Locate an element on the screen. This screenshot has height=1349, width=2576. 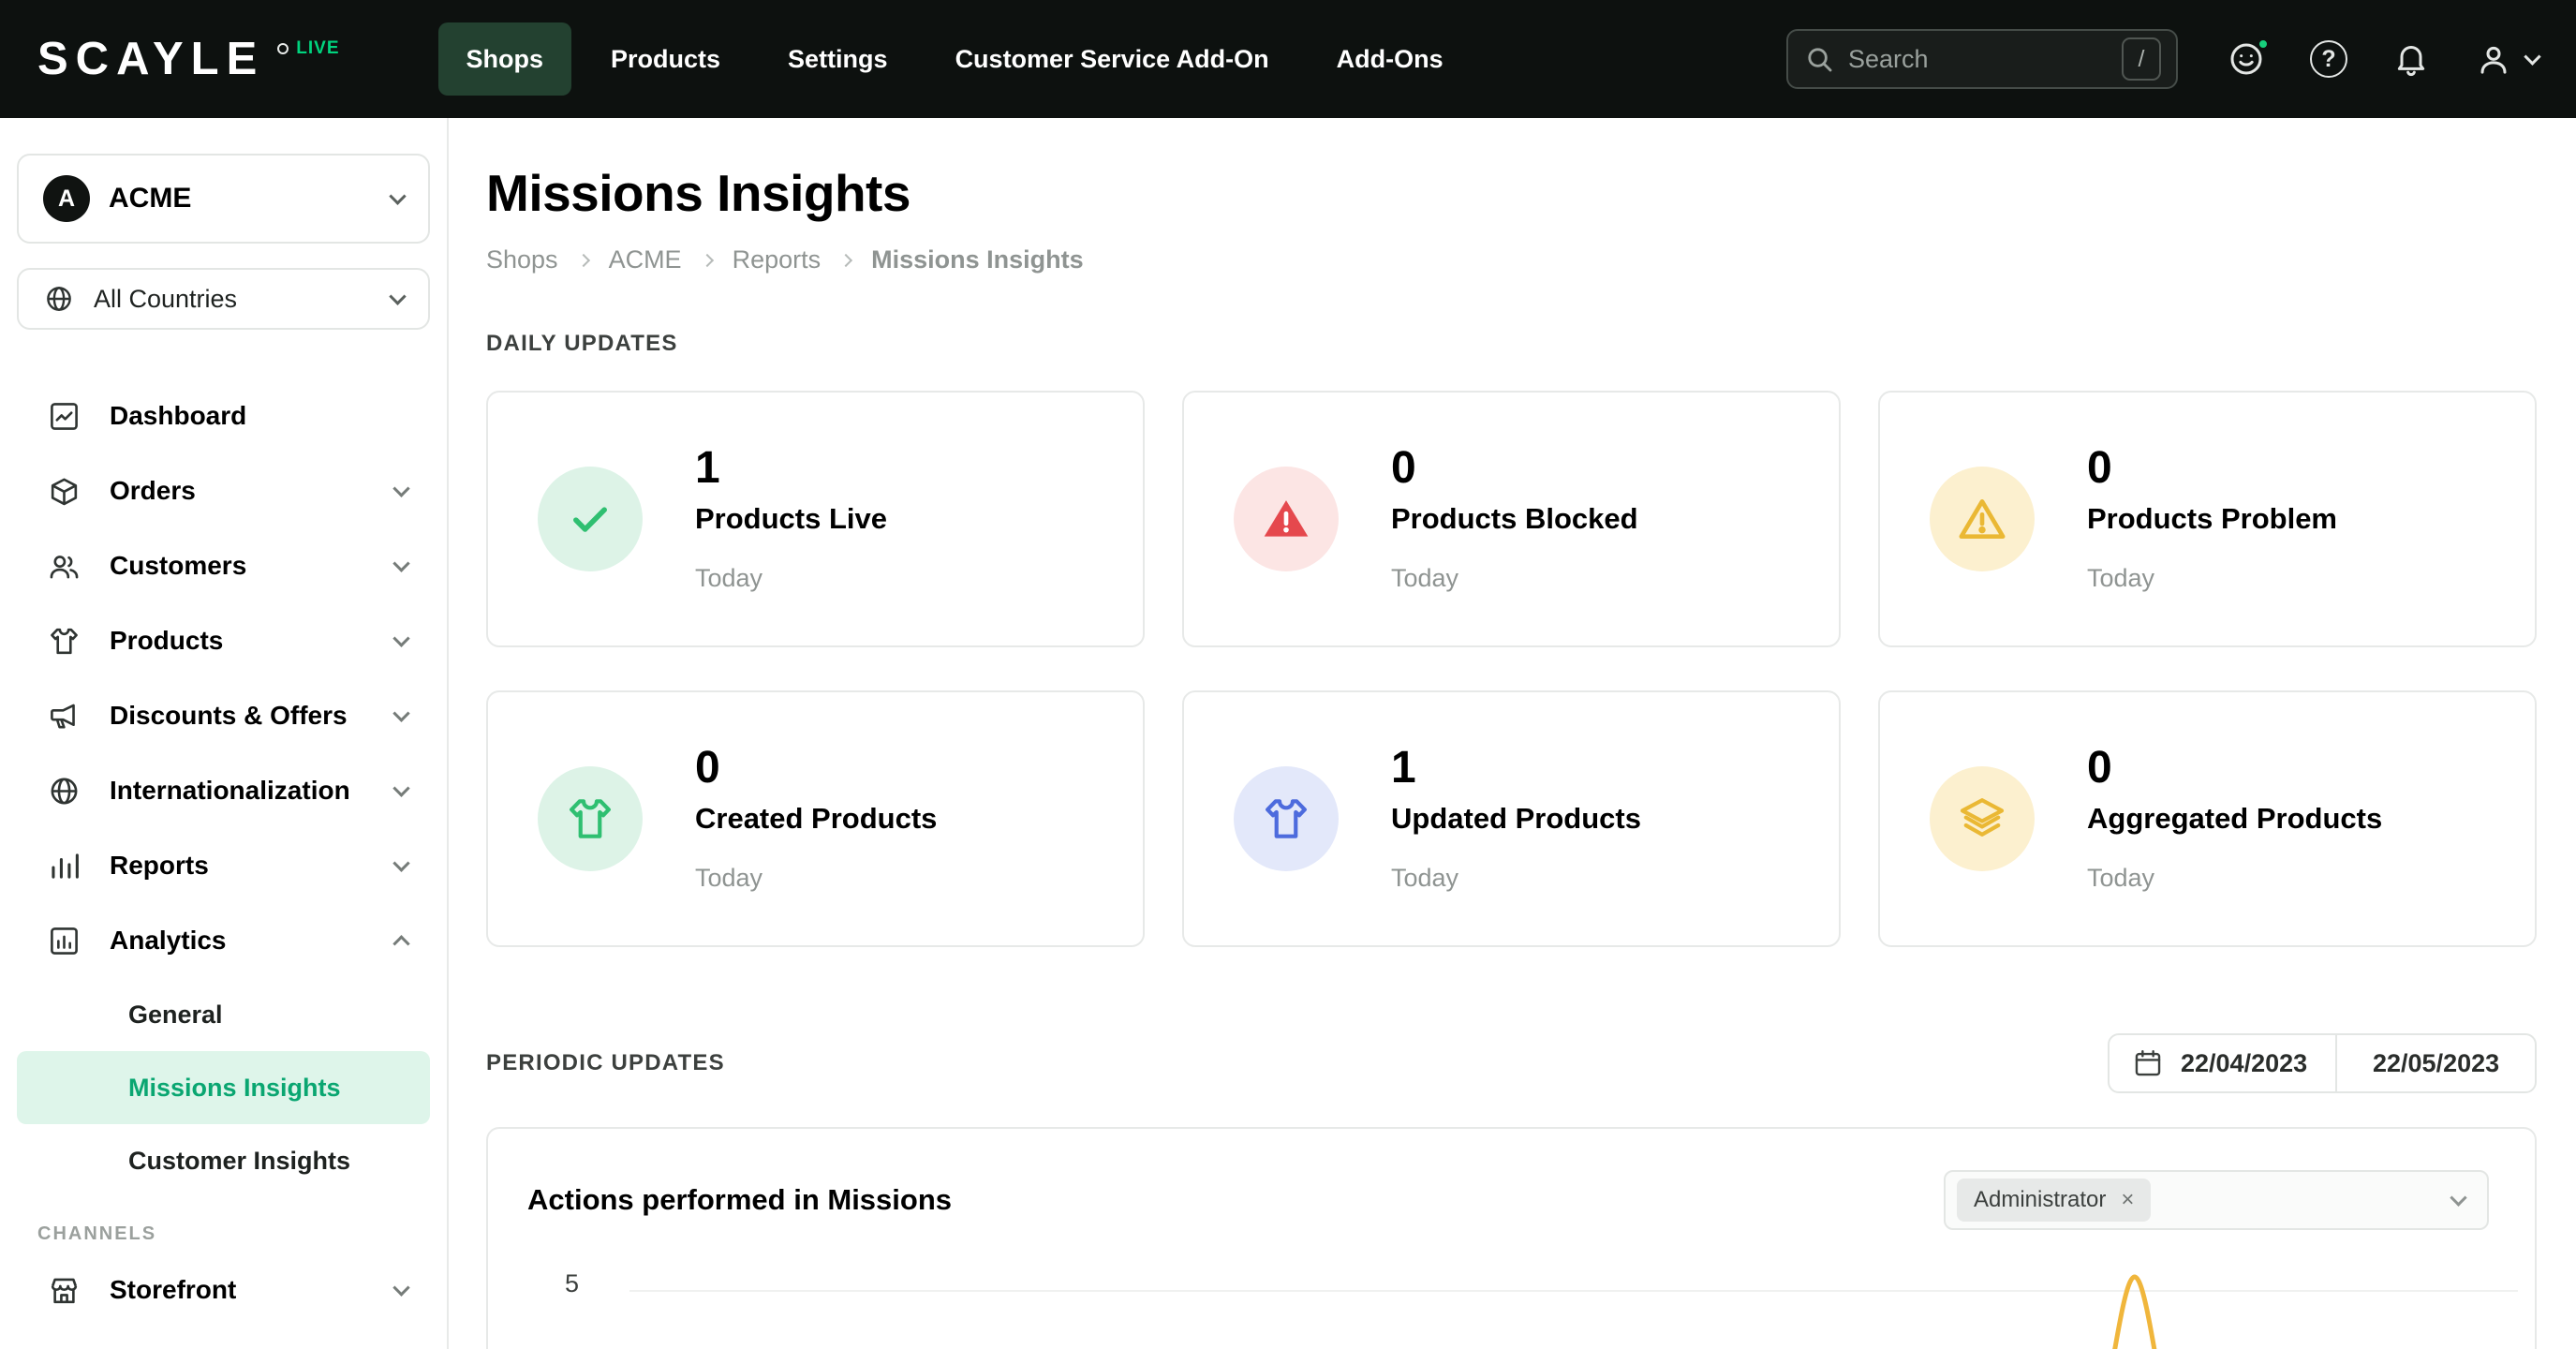
orders-icon is located at coordinates (65, 492).